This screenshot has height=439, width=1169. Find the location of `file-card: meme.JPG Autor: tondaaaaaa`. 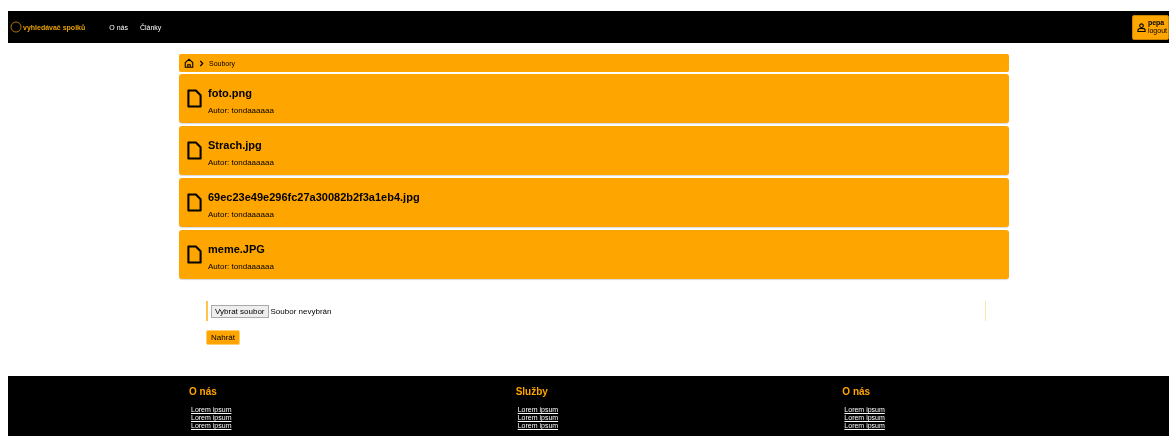

file-card: meme.JPG Autor: tondaaaaaa is located at coordinates (594, 254).